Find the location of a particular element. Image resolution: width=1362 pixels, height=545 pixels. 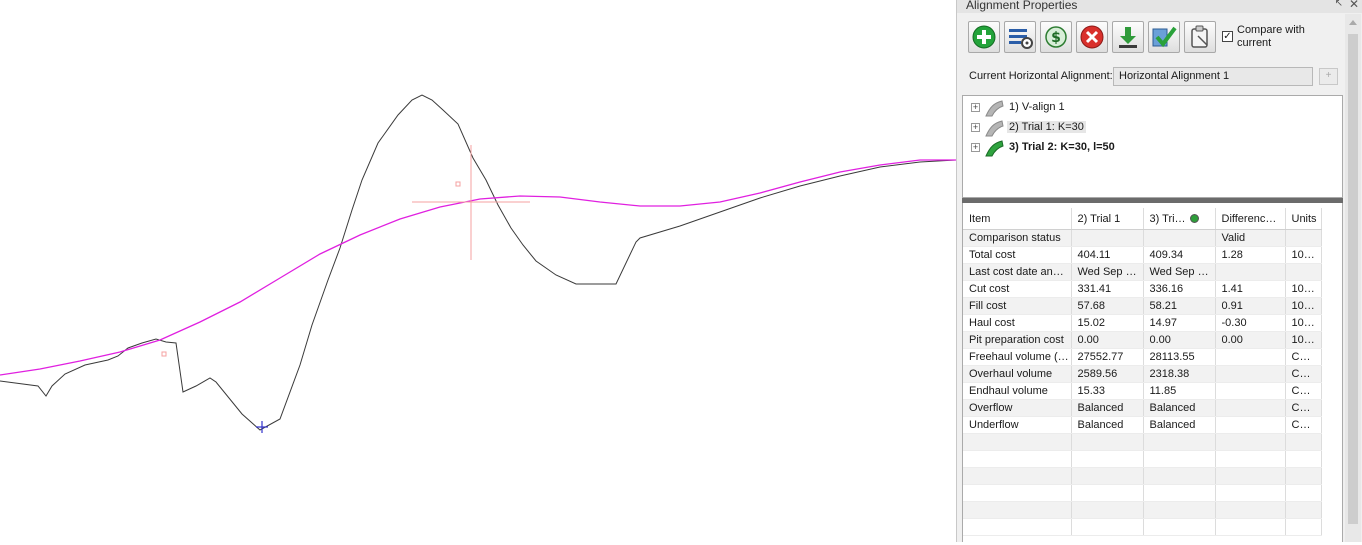

scrollbar-thumb is located at coordinates (1353, 279).